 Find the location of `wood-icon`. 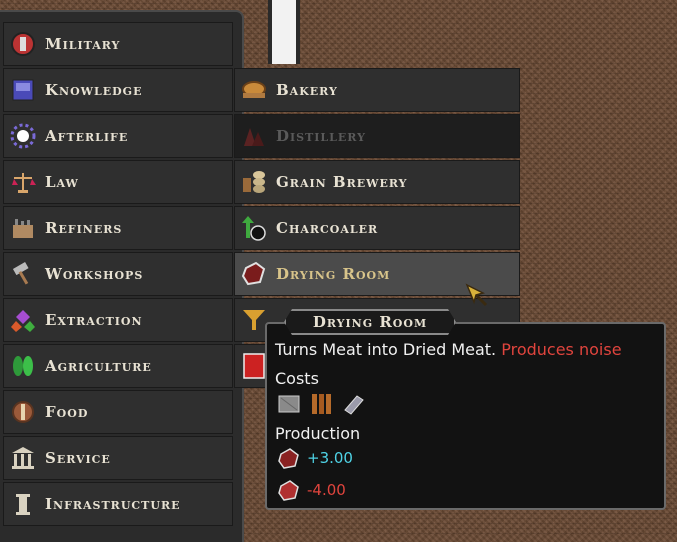

wood-icon is located at coordinates (321, 404).